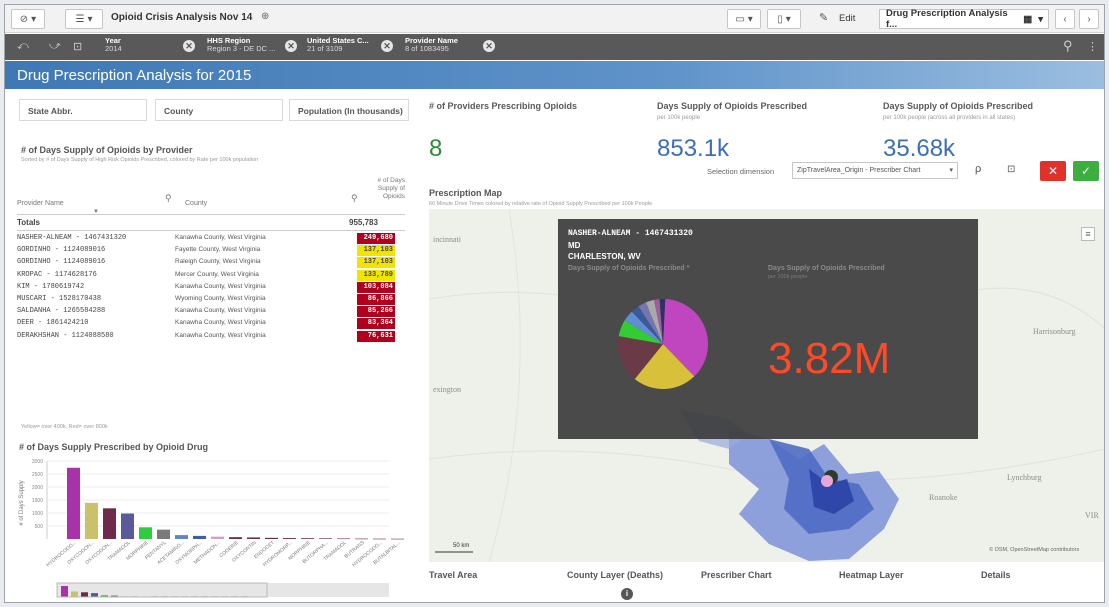  I want to click on tooltip-degree: MD, so click(574, 245).